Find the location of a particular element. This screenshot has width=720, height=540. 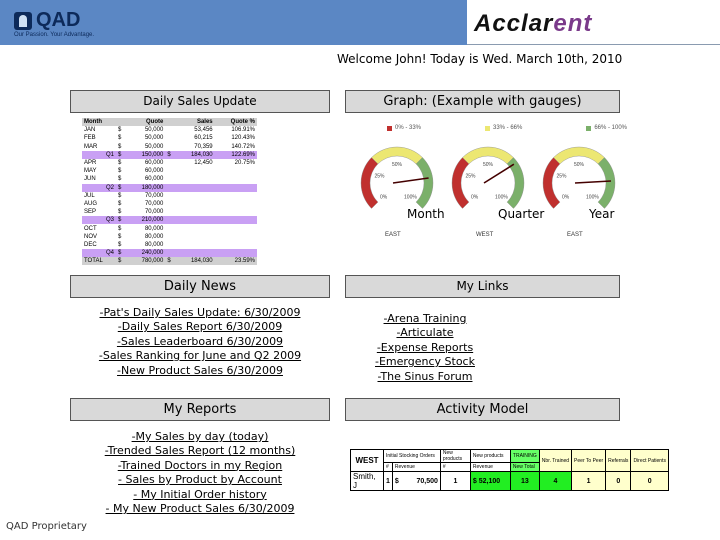

sub-header: Revenue is located at coordinates (490, 467).